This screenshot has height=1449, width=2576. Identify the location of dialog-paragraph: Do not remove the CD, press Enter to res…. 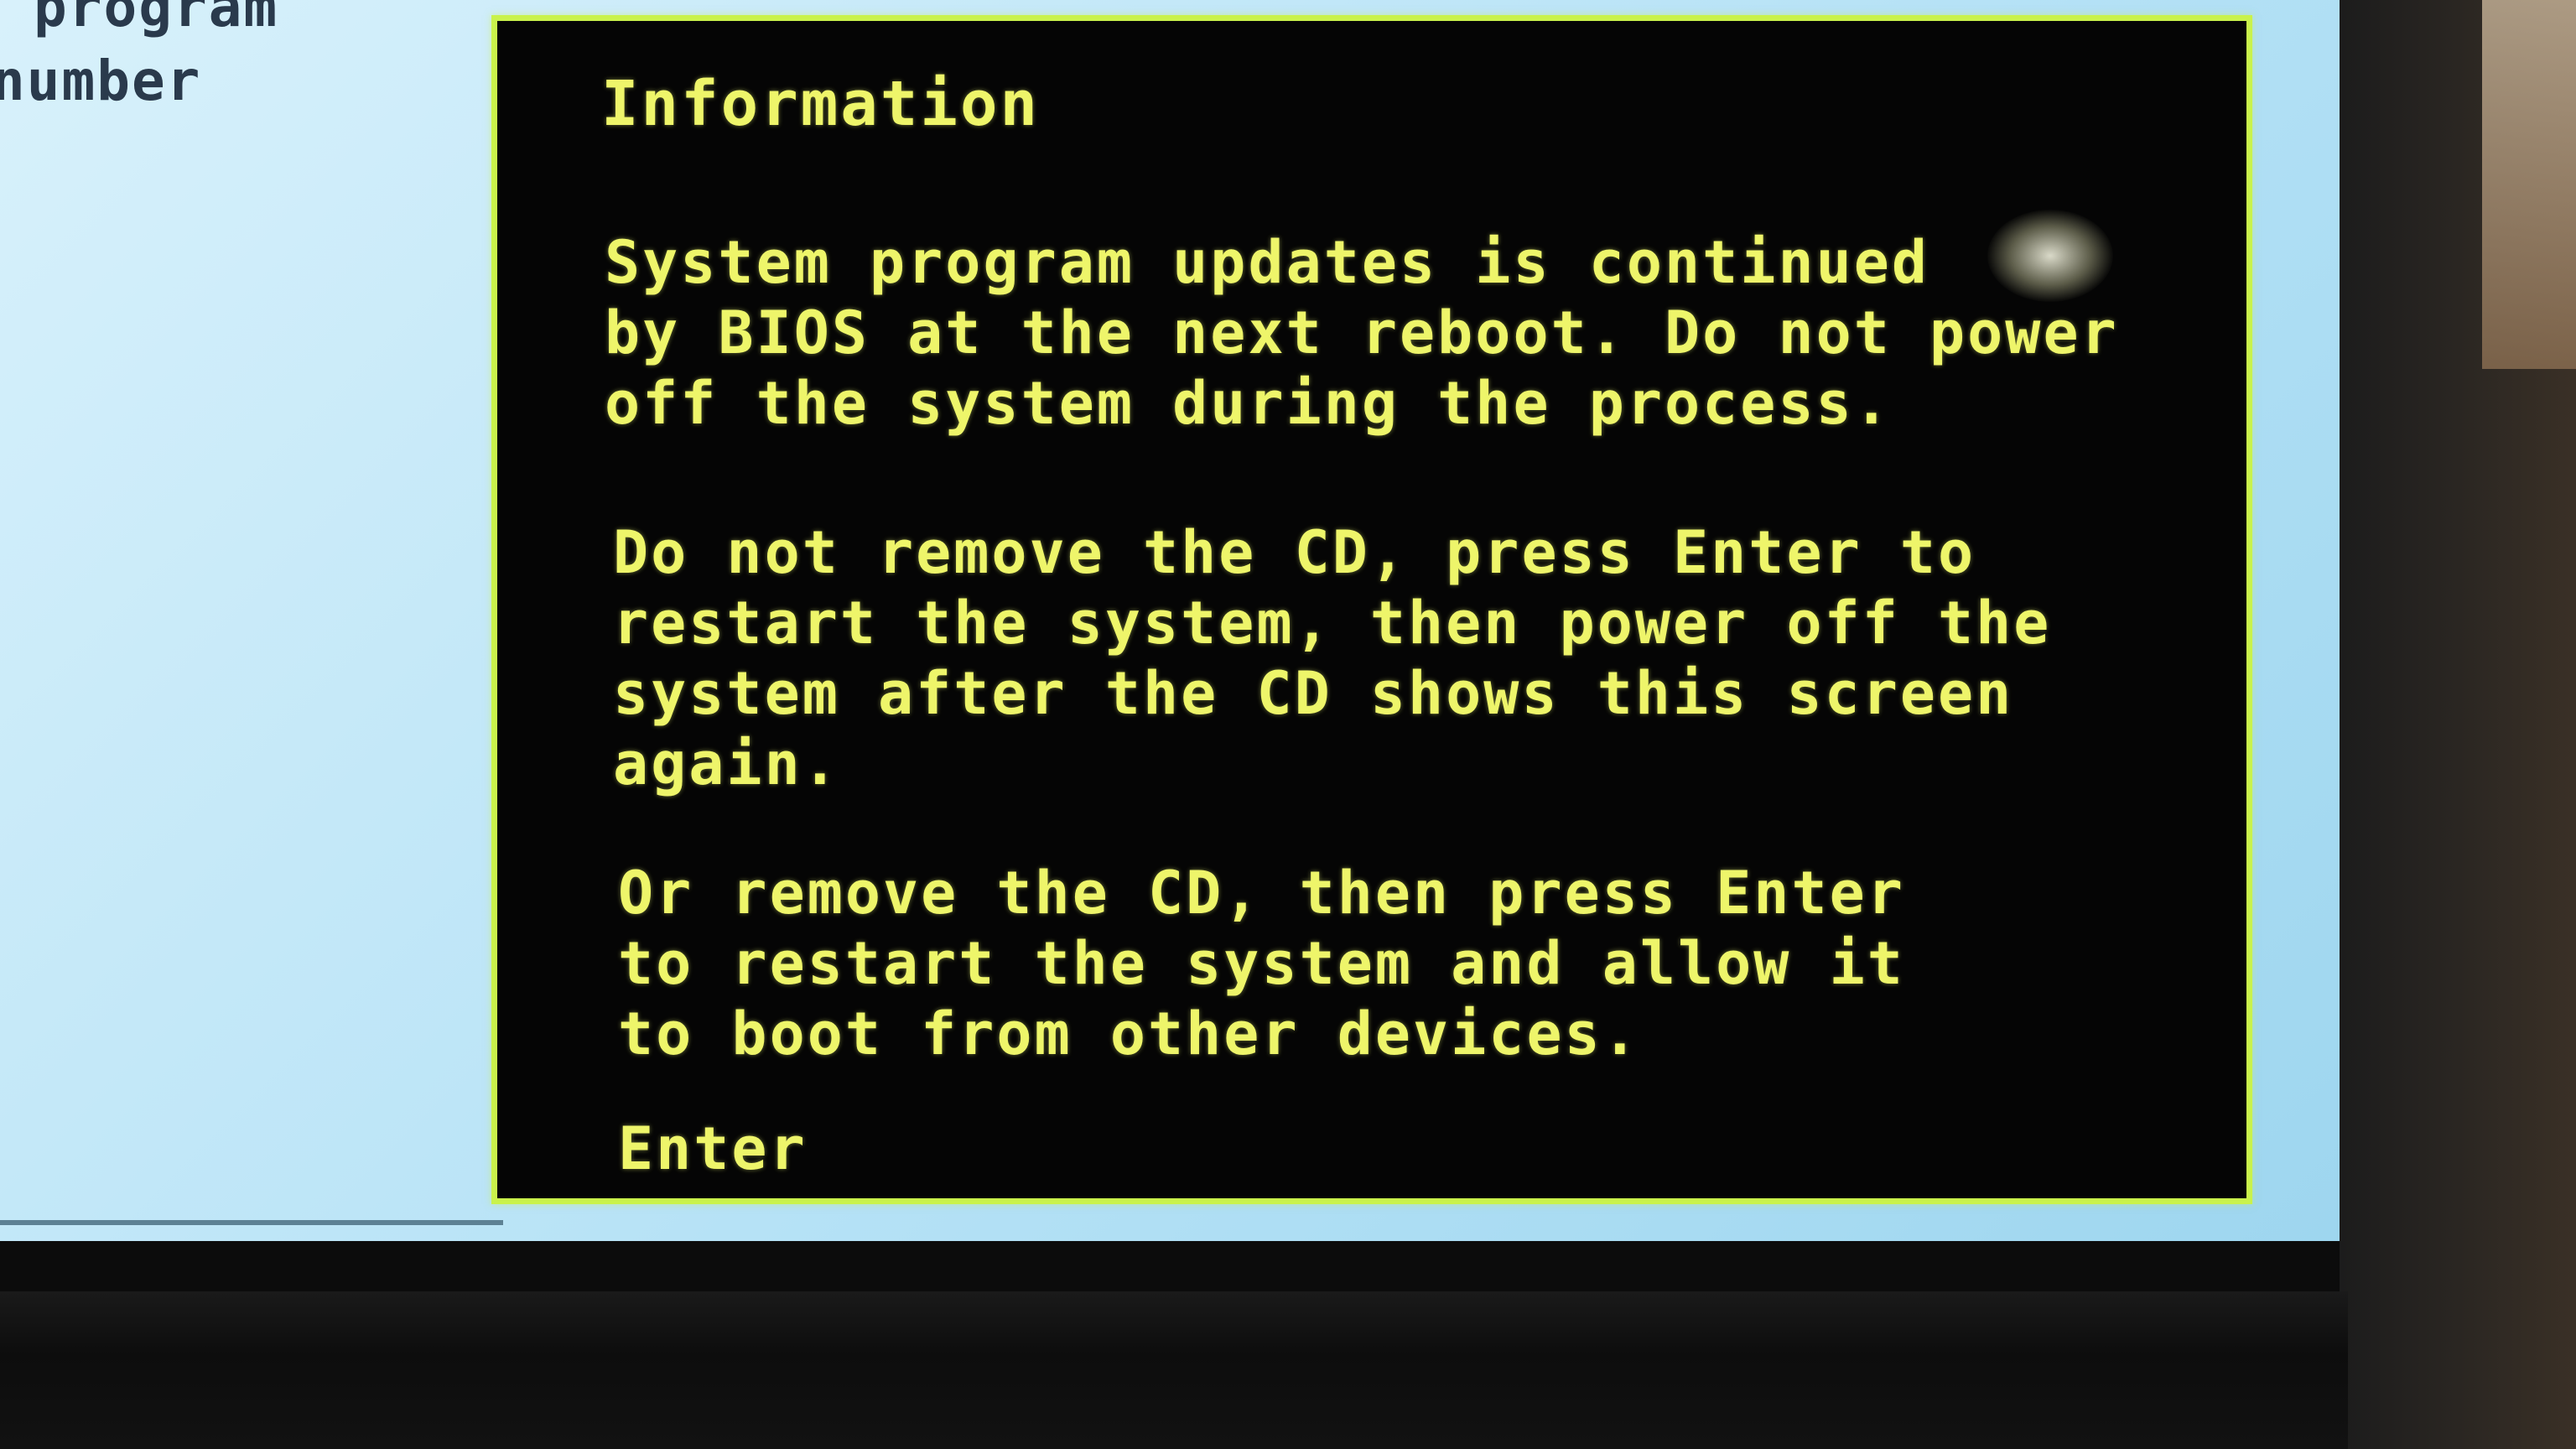
(1332, 658).